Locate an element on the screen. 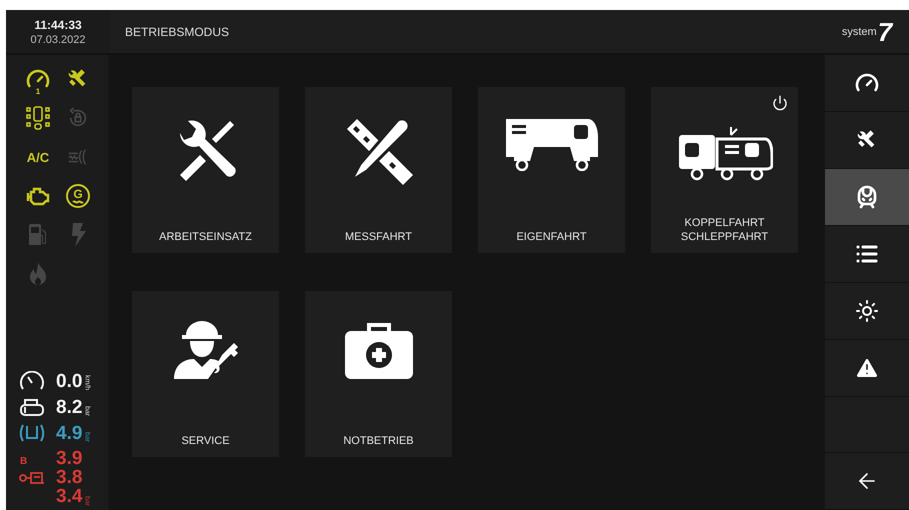  nav-button is located at coordinates (867, 197).